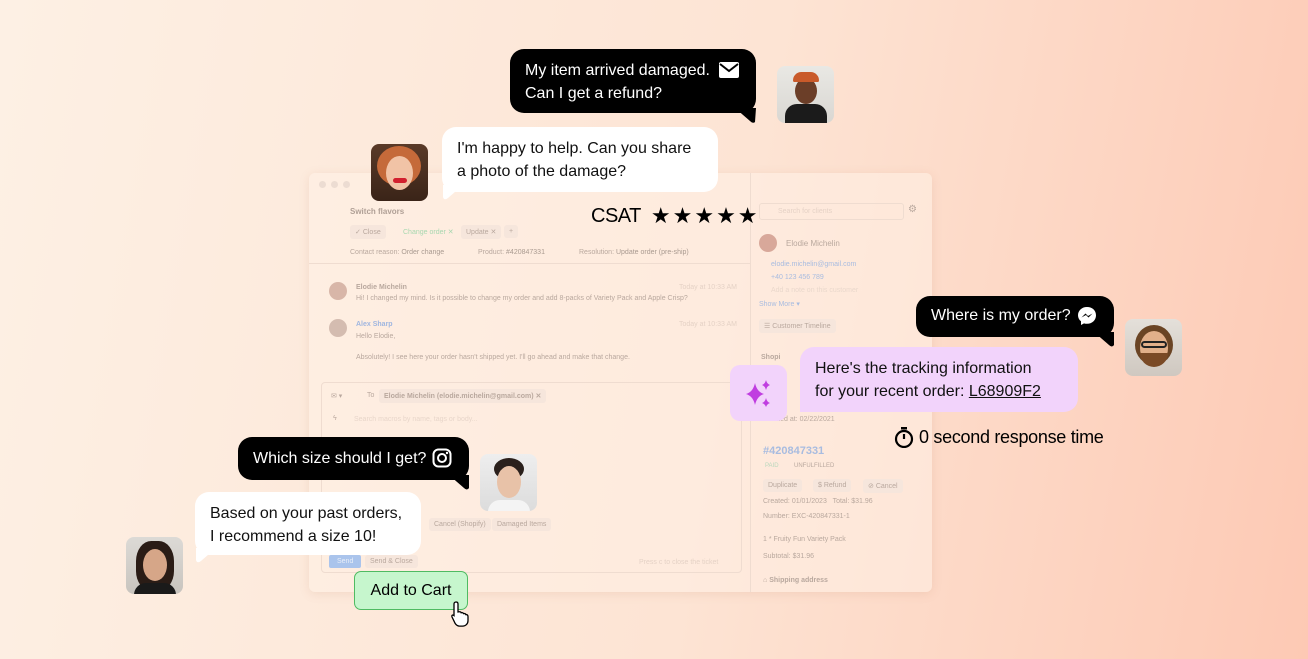 This screenshot has width=1308, height=659. Describe the element at coordinates (511, 231) in the screenshot. I see `add-tag-button: +` at that location.